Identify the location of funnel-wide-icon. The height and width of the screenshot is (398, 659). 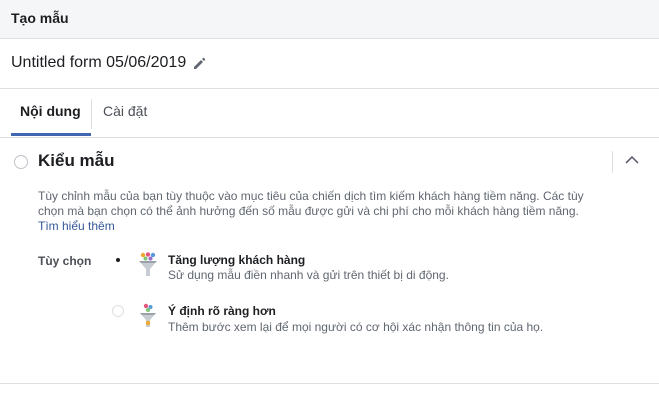
(148, 264).